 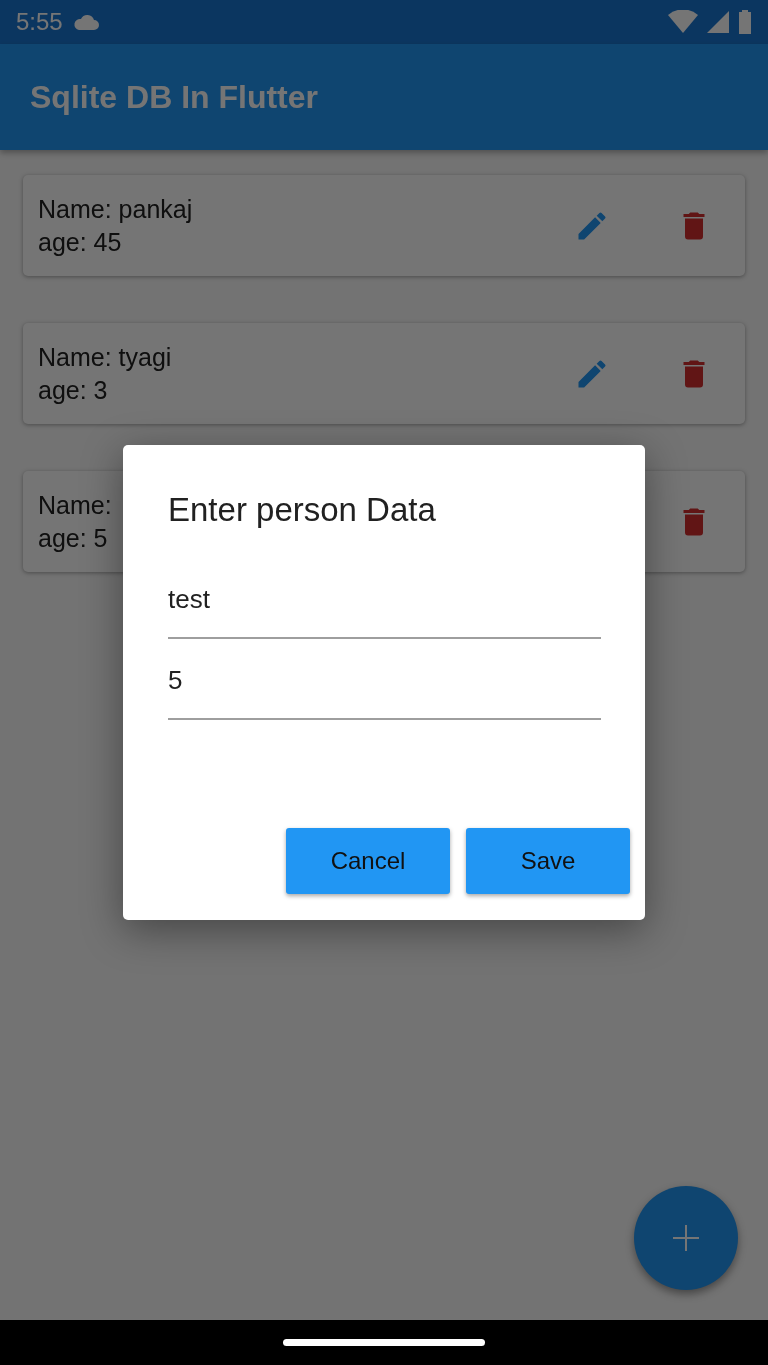 I want to click on dialog-title: Enter person Data, so click(x=302, y=510).